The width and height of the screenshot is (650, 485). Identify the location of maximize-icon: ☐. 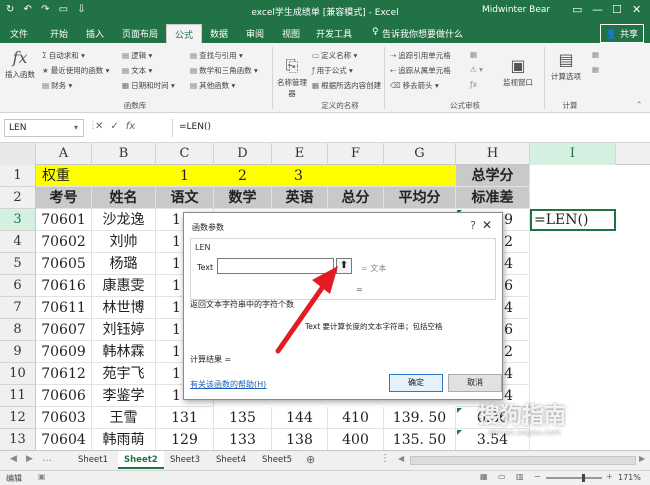
(617, 9).